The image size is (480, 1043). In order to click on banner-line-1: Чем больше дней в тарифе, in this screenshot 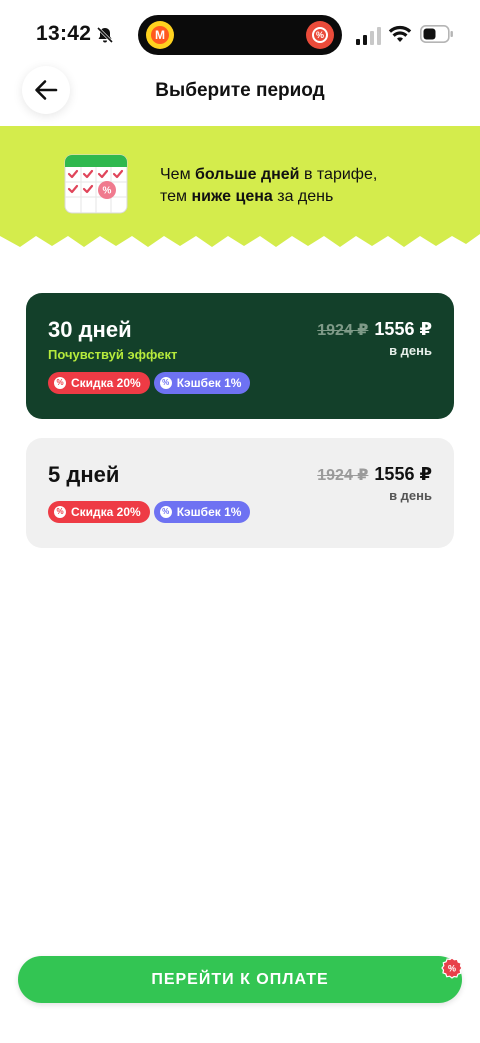, I will do `click(269, 174)`.